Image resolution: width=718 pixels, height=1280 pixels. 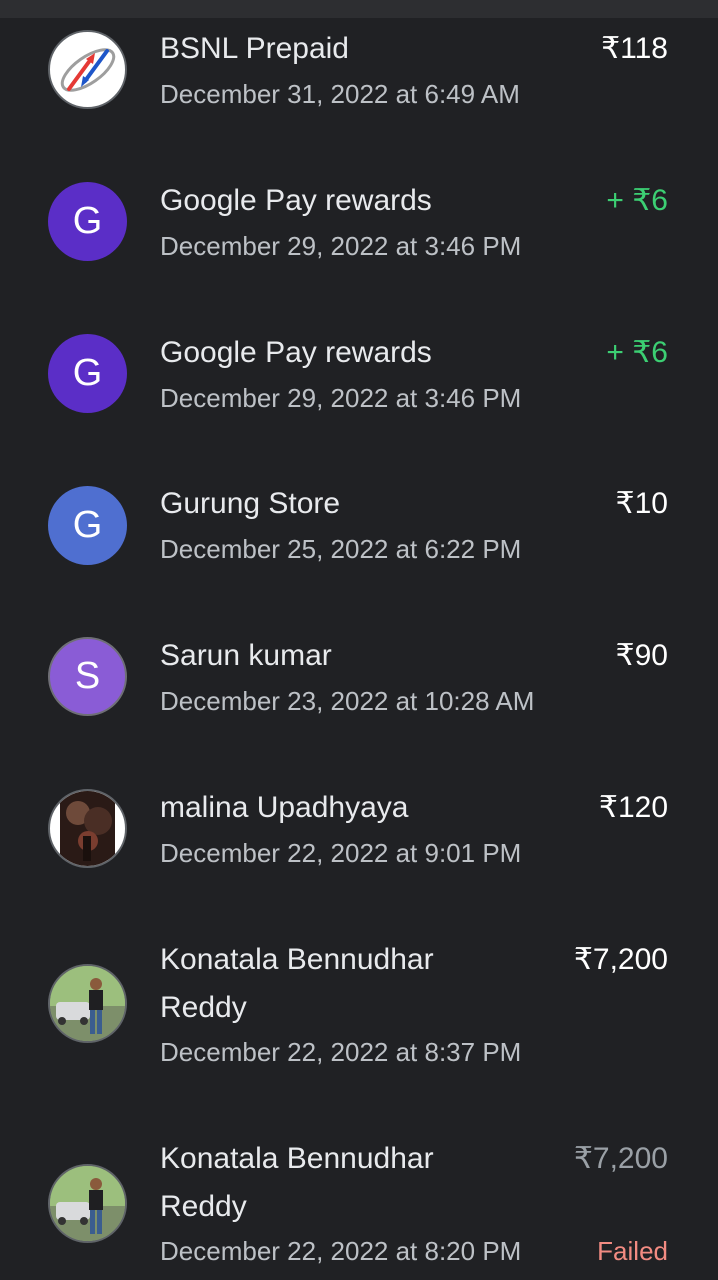 What do you see at coordinates (341, 853) in the screenshot?
I see `transaction-date: December 22, 2022 at 9:01 PM` at bounding box center [341, 853].